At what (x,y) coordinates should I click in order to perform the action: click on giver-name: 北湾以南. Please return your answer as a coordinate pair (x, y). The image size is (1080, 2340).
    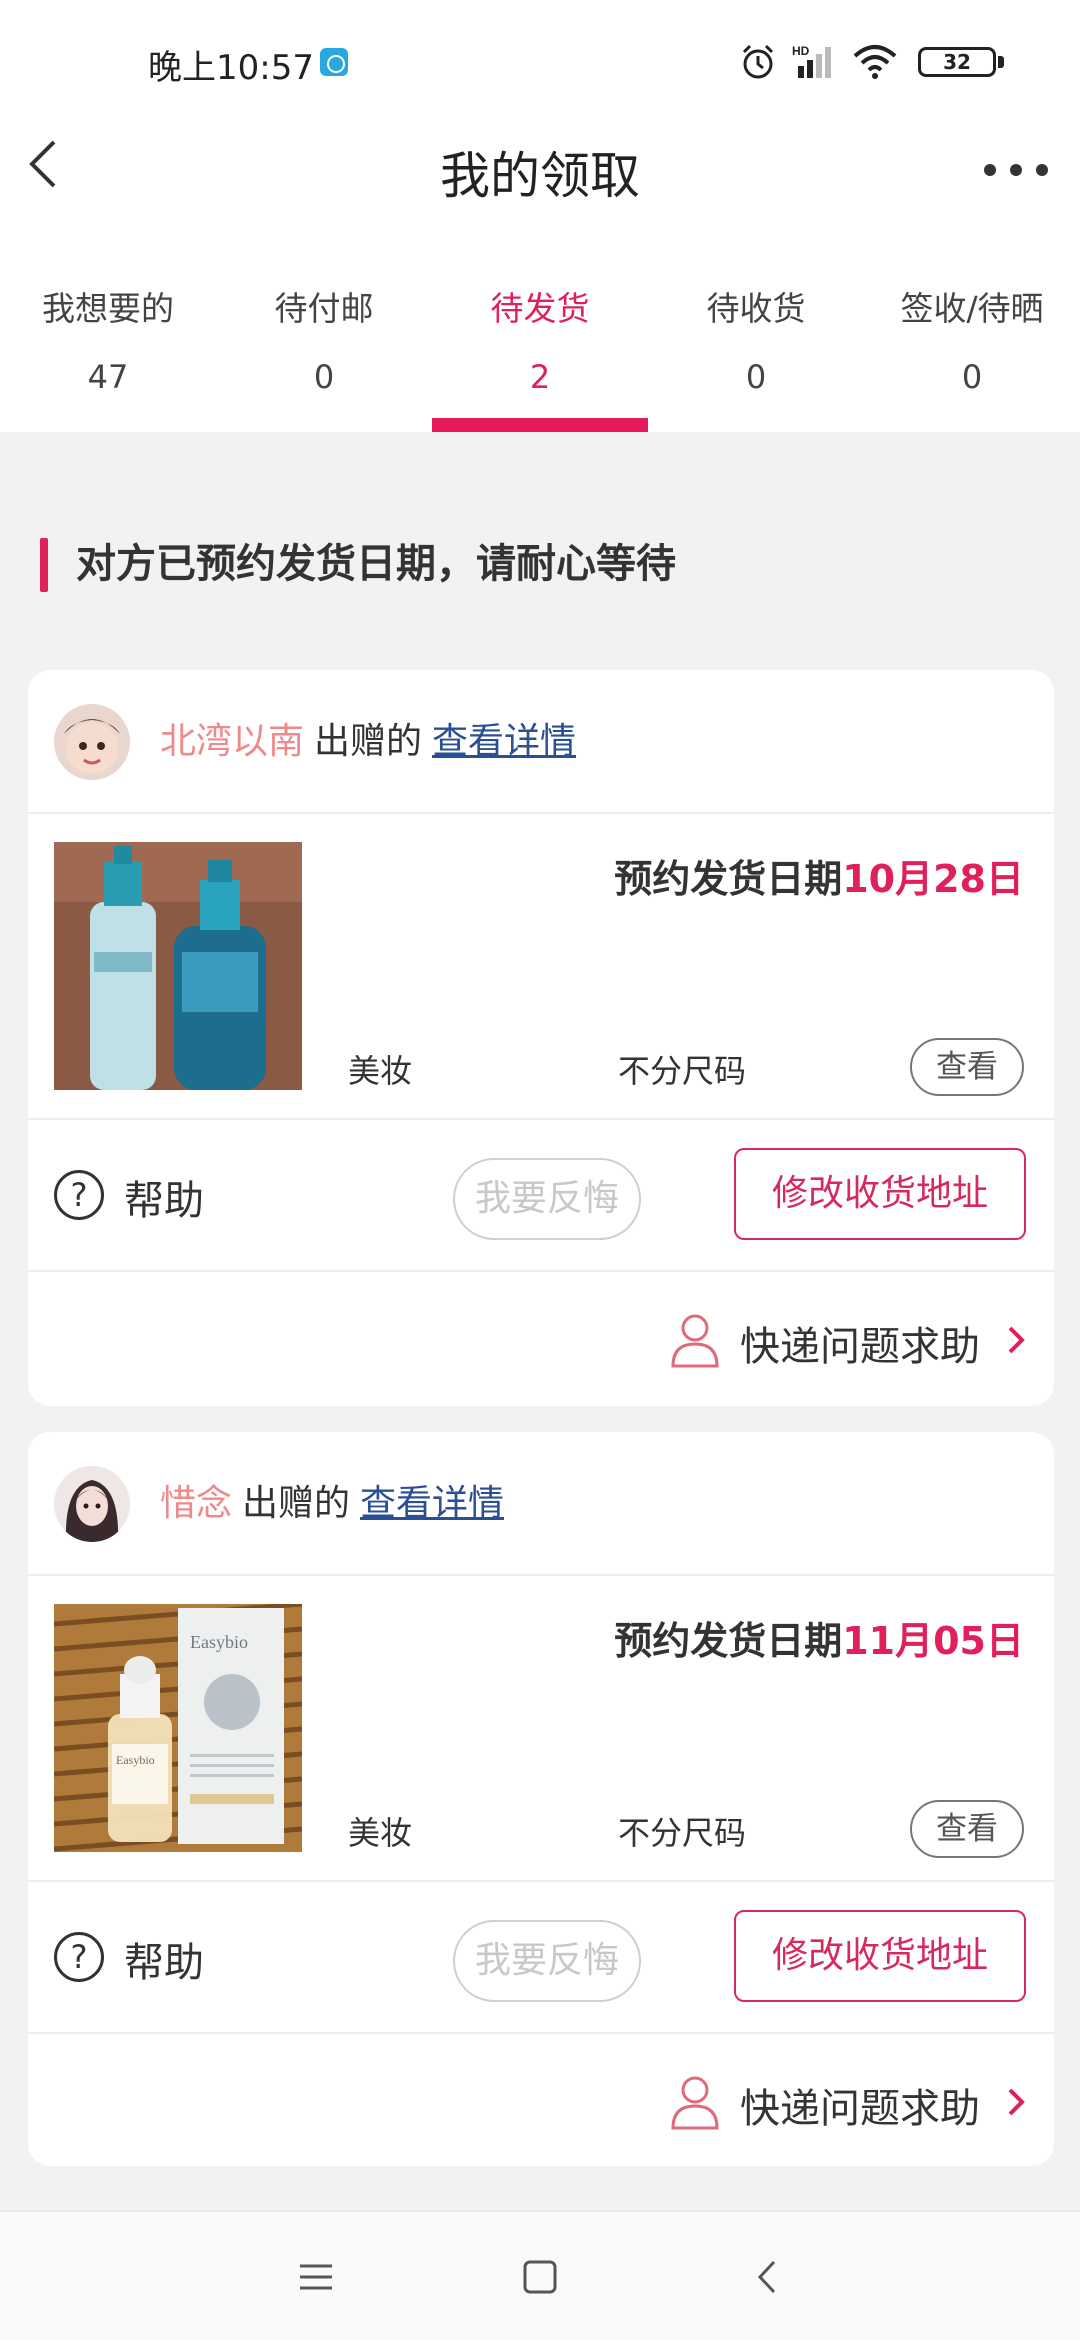
    Looking at the image, I should click on (232, 741).